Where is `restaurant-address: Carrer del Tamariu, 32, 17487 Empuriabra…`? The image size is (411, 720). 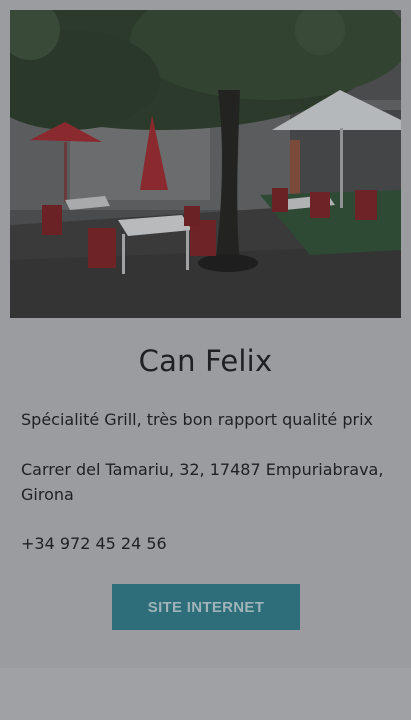
restaurant-address: Carrer del Tamariu, 32, 17487 Empuriabra… is located at coordinates (206, 482).